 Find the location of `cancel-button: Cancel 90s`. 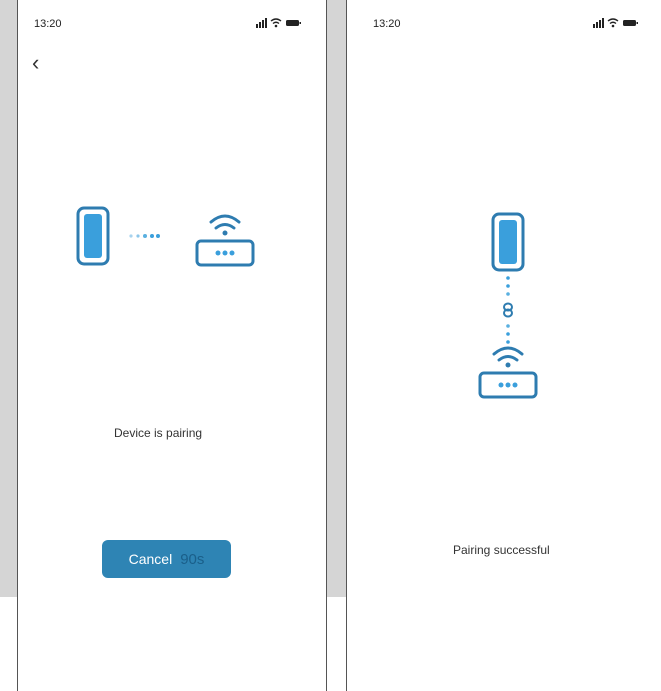

cancel-button: Cancel 90s is located at coordinates (166, 559).